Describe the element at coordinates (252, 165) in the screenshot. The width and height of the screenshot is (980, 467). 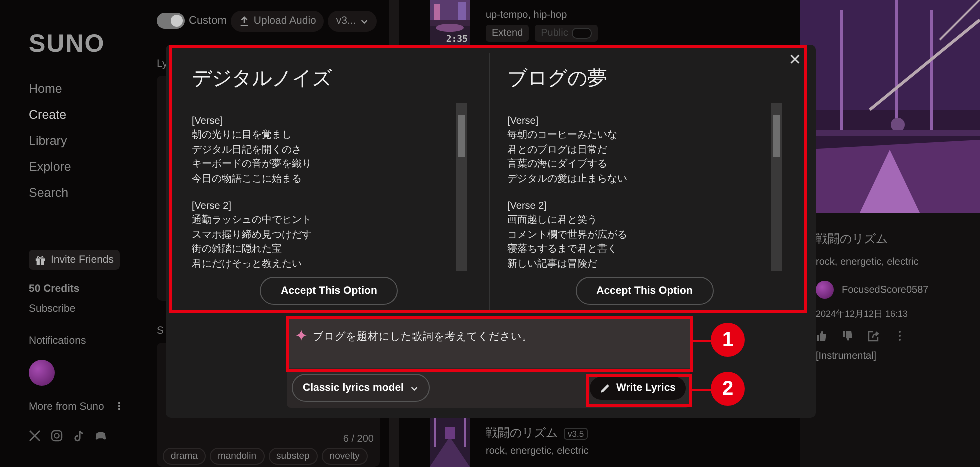
I see `lyric-line: キーボードの音が夢を織り` at that location.